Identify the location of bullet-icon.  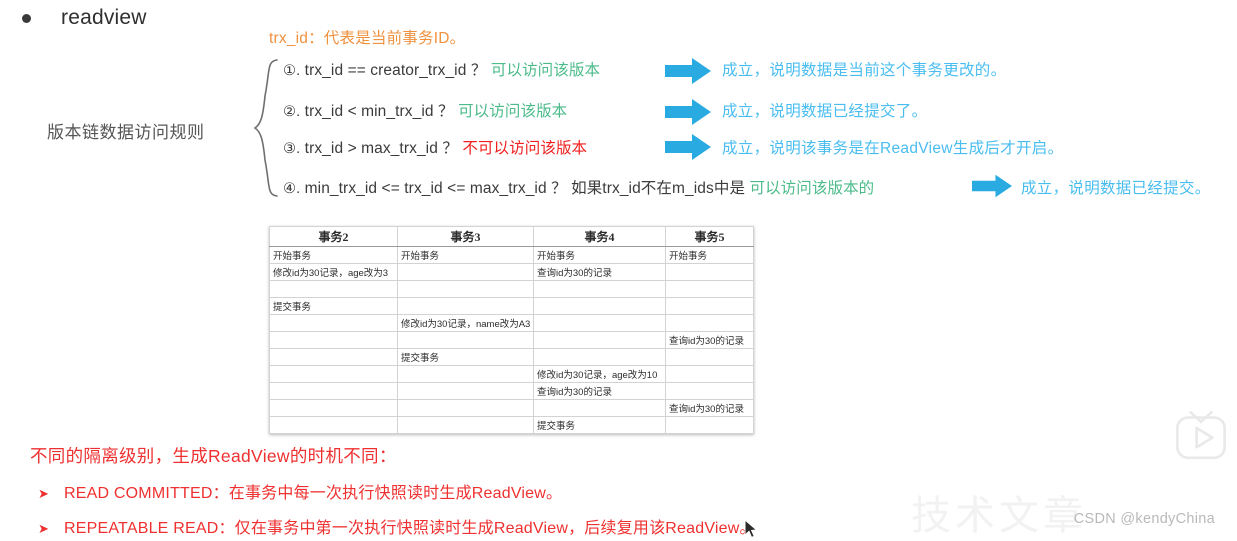
(26, 18).